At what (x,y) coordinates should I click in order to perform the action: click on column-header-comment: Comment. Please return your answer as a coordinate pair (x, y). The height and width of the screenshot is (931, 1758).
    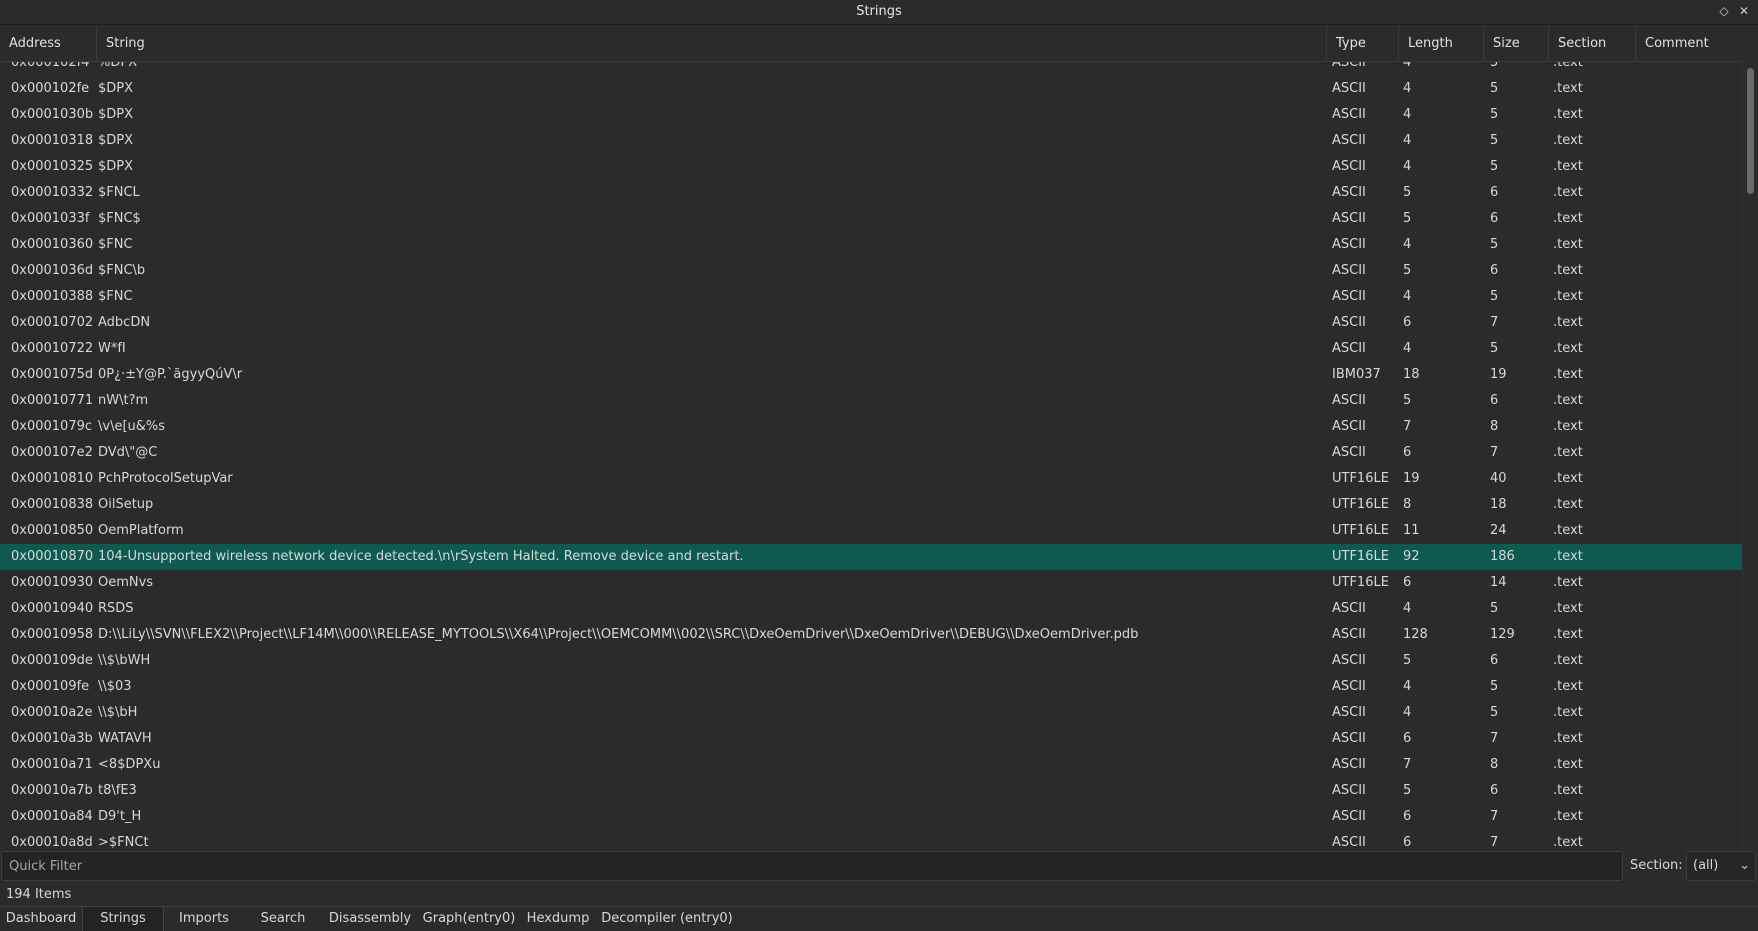
    Looking at the image, I should click on (1689, 44).